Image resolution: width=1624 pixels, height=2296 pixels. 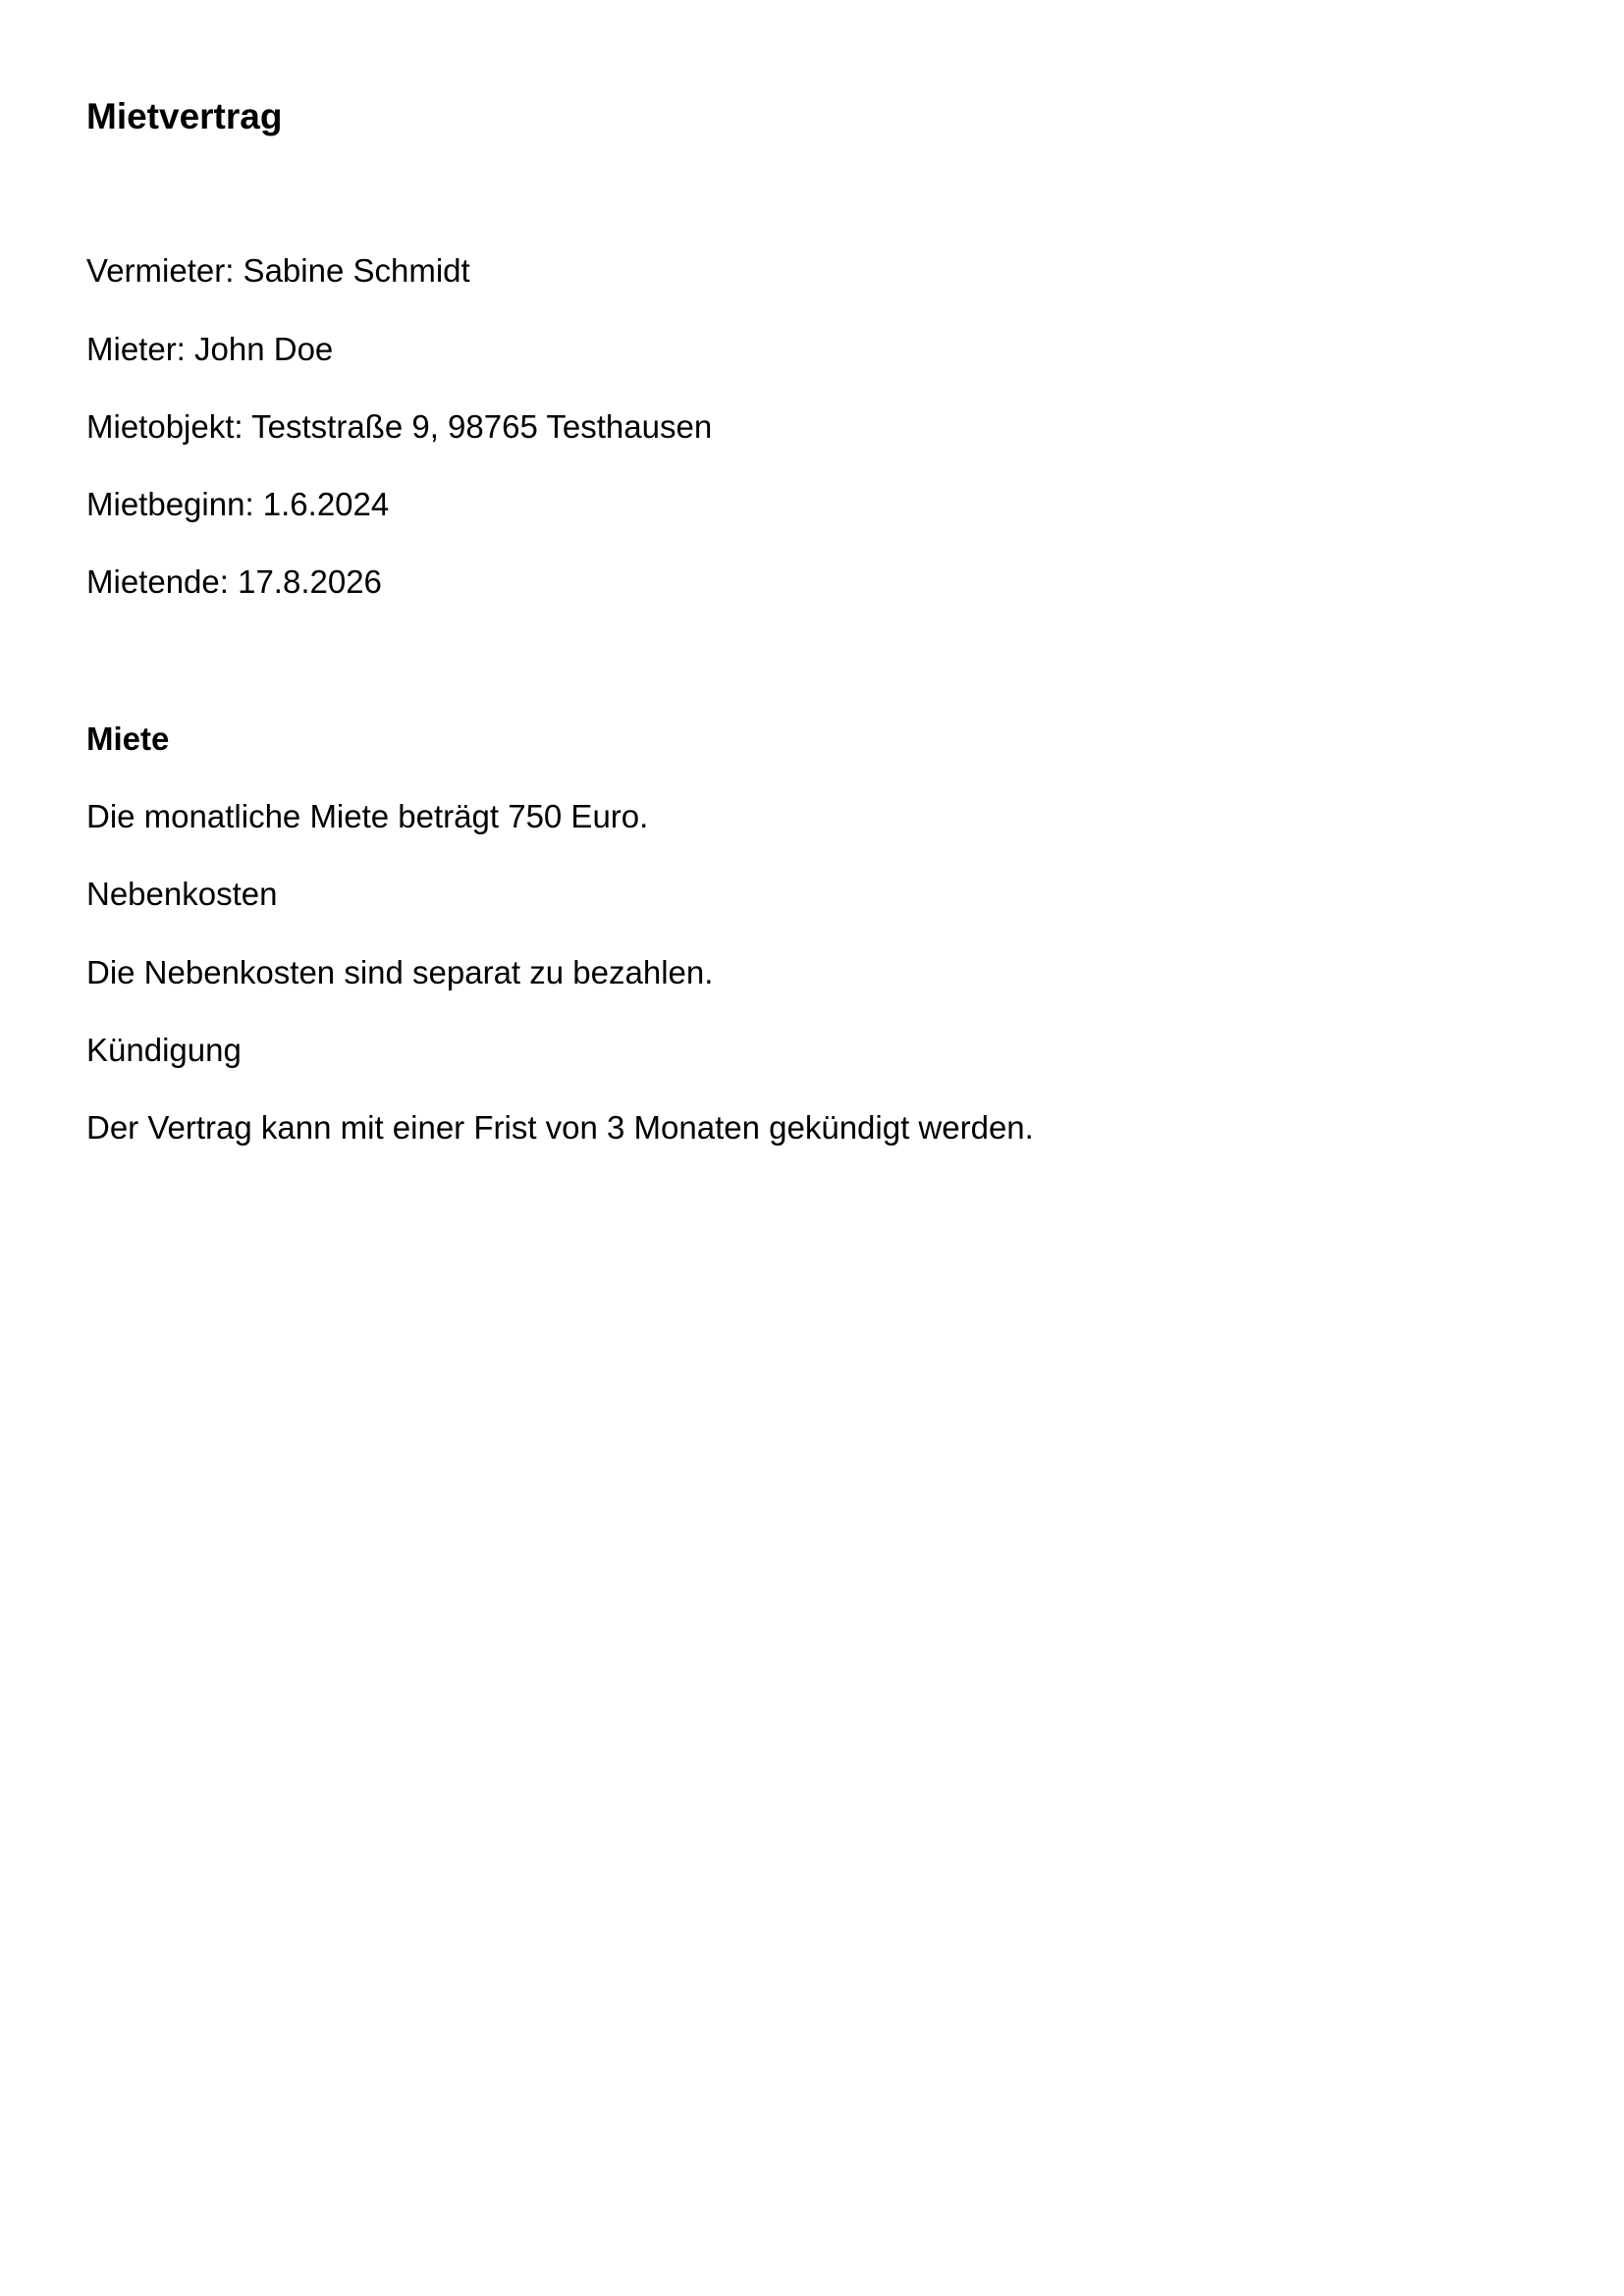 I want to click on tenant-line: Mieter: John Doe, so click(x=210, y=349).